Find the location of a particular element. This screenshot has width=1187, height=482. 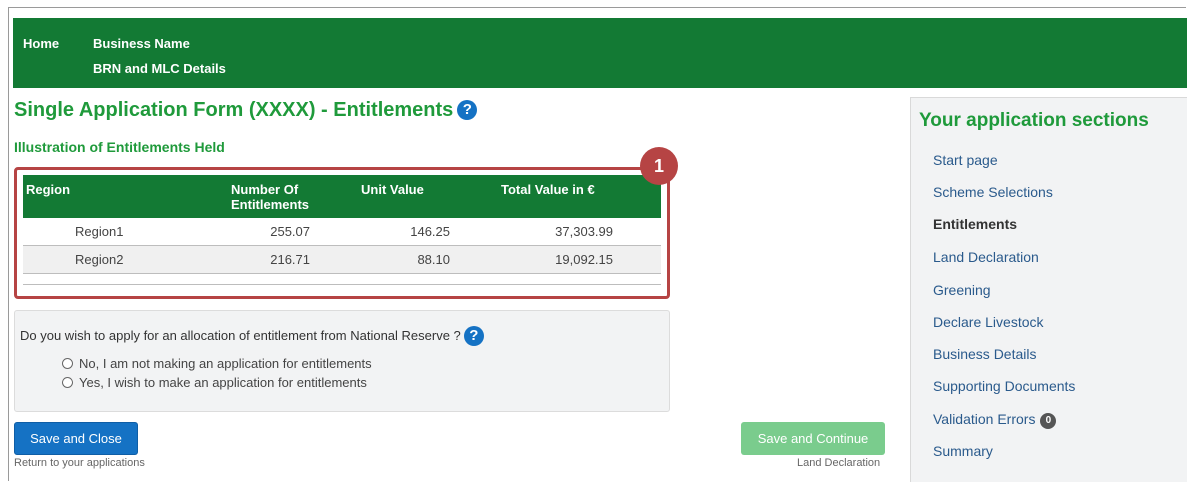

table-divider is located at coordinates (342, 284).